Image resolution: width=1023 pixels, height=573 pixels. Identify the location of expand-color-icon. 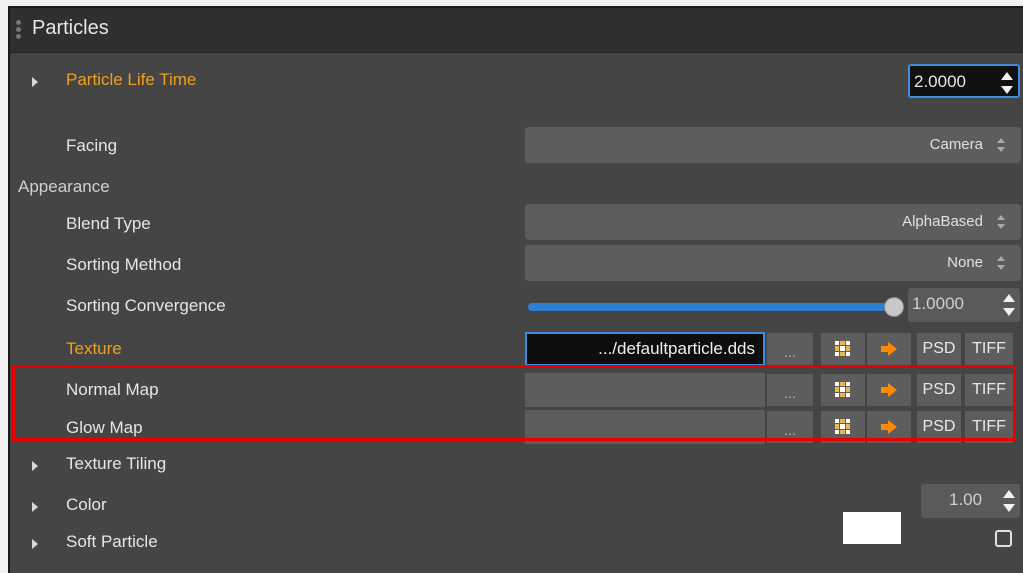
(35, 507).